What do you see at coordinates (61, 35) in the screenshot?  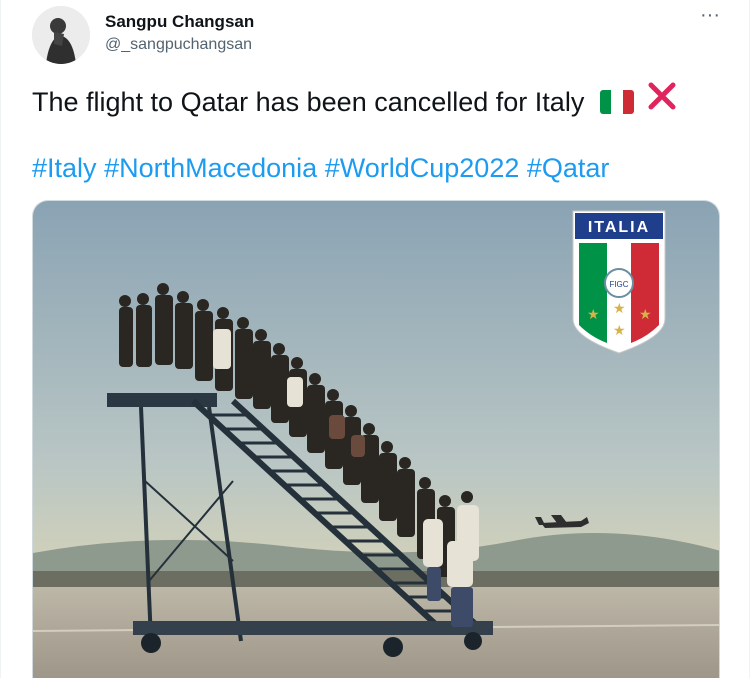 I see `avatar` at bounding box center [61, 35].